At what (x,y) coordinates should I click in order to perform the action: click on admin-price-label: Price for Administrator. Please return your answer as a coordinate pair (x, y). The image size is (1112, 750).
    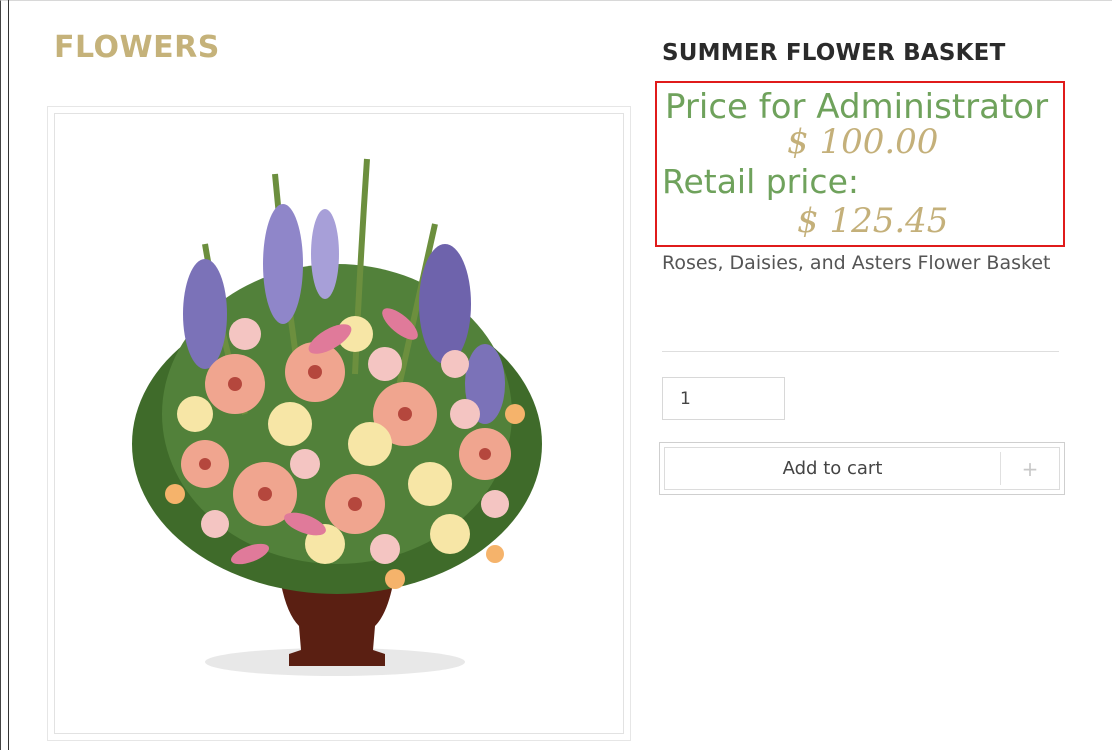
    Looking at the image, I should click on (857, 107).